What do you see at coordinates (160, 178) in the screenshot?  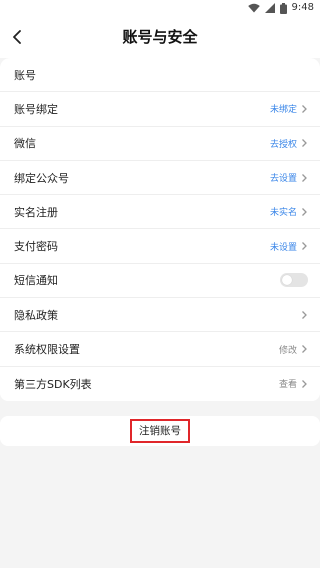 I see `row-official-account: 绑定公众号 去设置` at bounding box center [160, 178].